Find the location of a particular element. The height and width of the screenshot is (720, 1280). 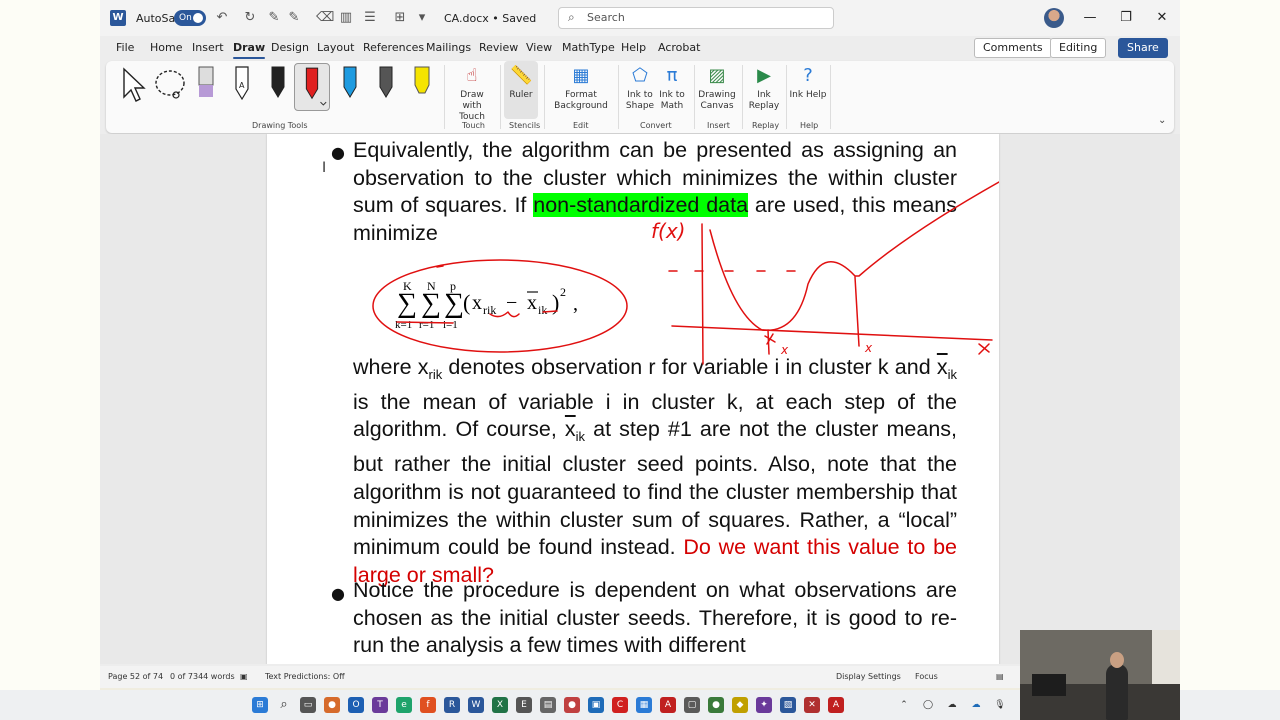

minimize-icon: — is located at coordinates (1090, 18).